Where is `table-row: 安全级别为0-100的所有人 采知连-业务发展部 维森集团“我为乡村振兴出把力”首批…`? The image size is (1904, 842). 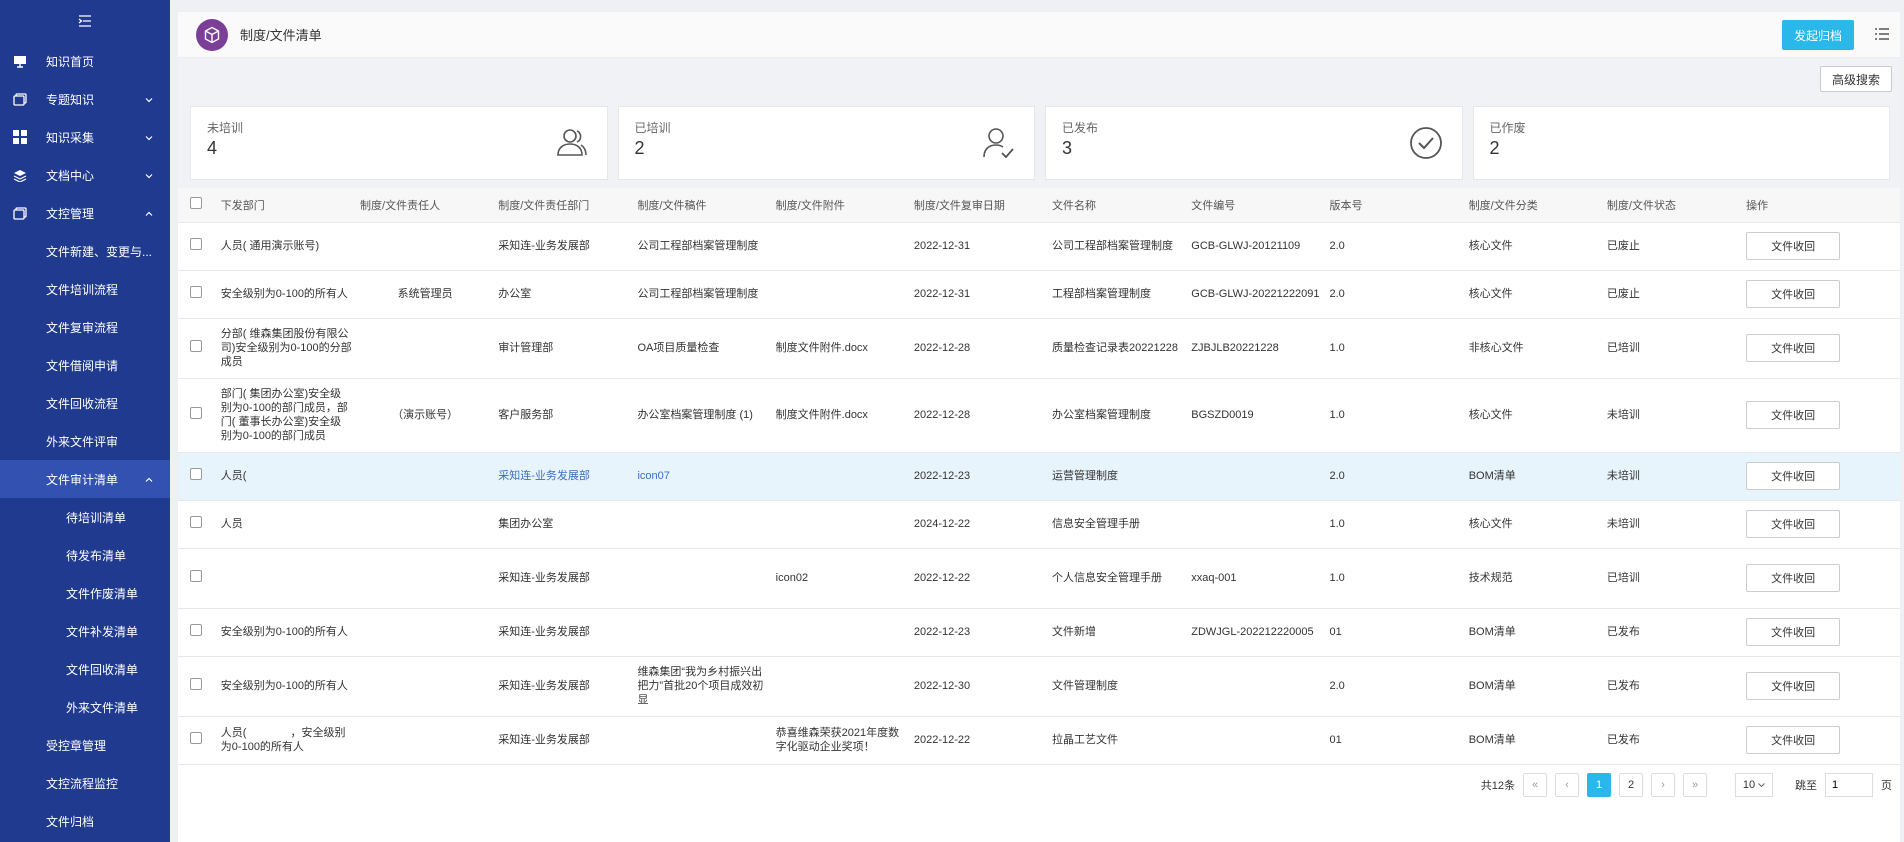
table-row: 安全级别为0-100的所有人 采知连-业务发展部 维森集团“我为乡村振兴出把力”首批… is located at coordinates (1039, 686).